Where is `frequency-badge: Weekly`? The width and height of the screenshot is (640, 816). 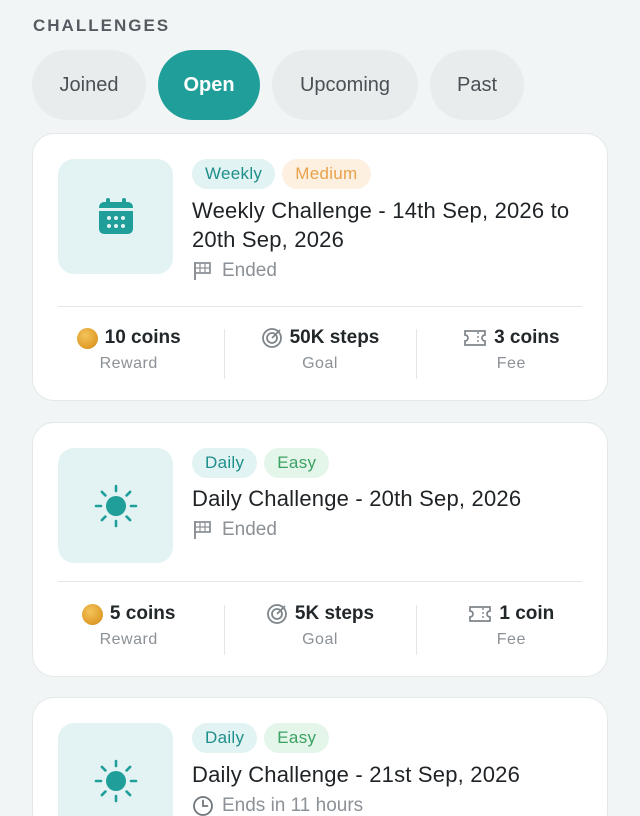 frequency-badge: Weekly is located at coordinates (234, 174).